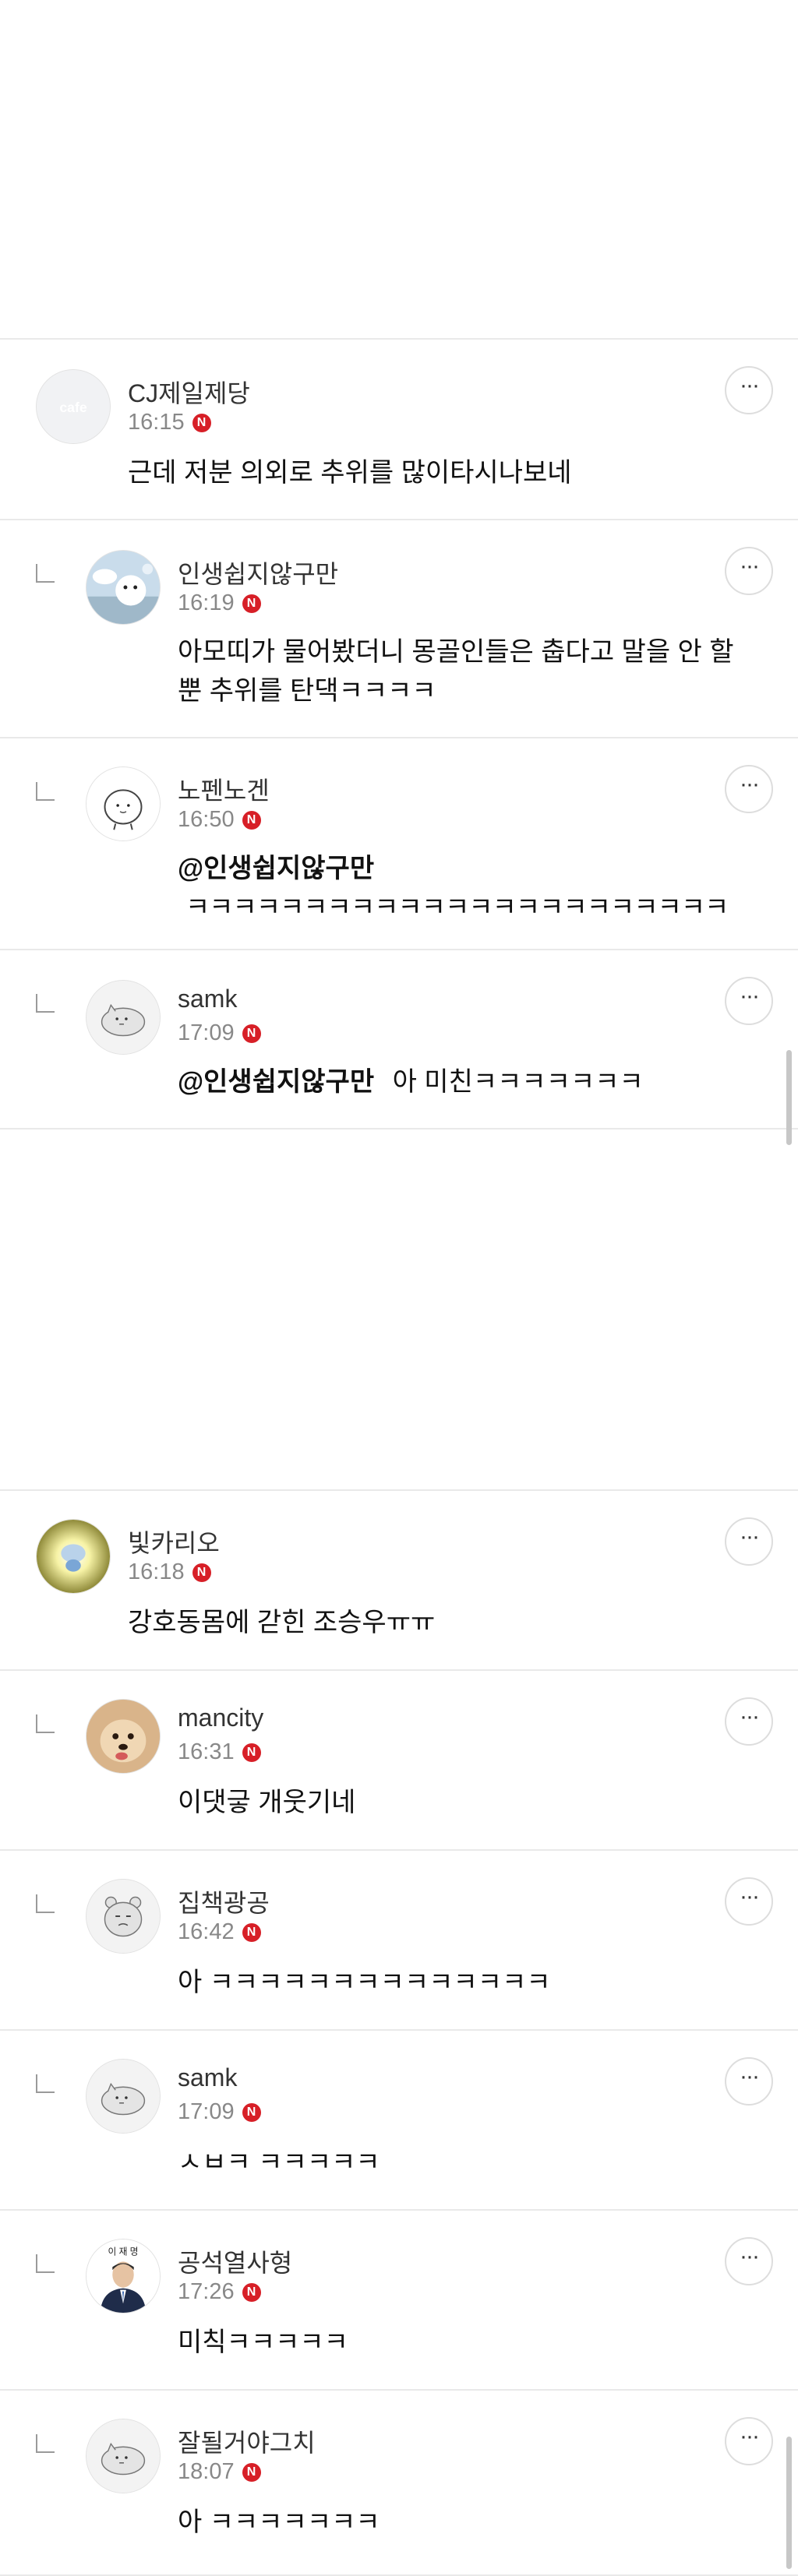 This screenshot has height=2576, width=798. I want to click on comment-time: 16:50 N, so click(219, 820).